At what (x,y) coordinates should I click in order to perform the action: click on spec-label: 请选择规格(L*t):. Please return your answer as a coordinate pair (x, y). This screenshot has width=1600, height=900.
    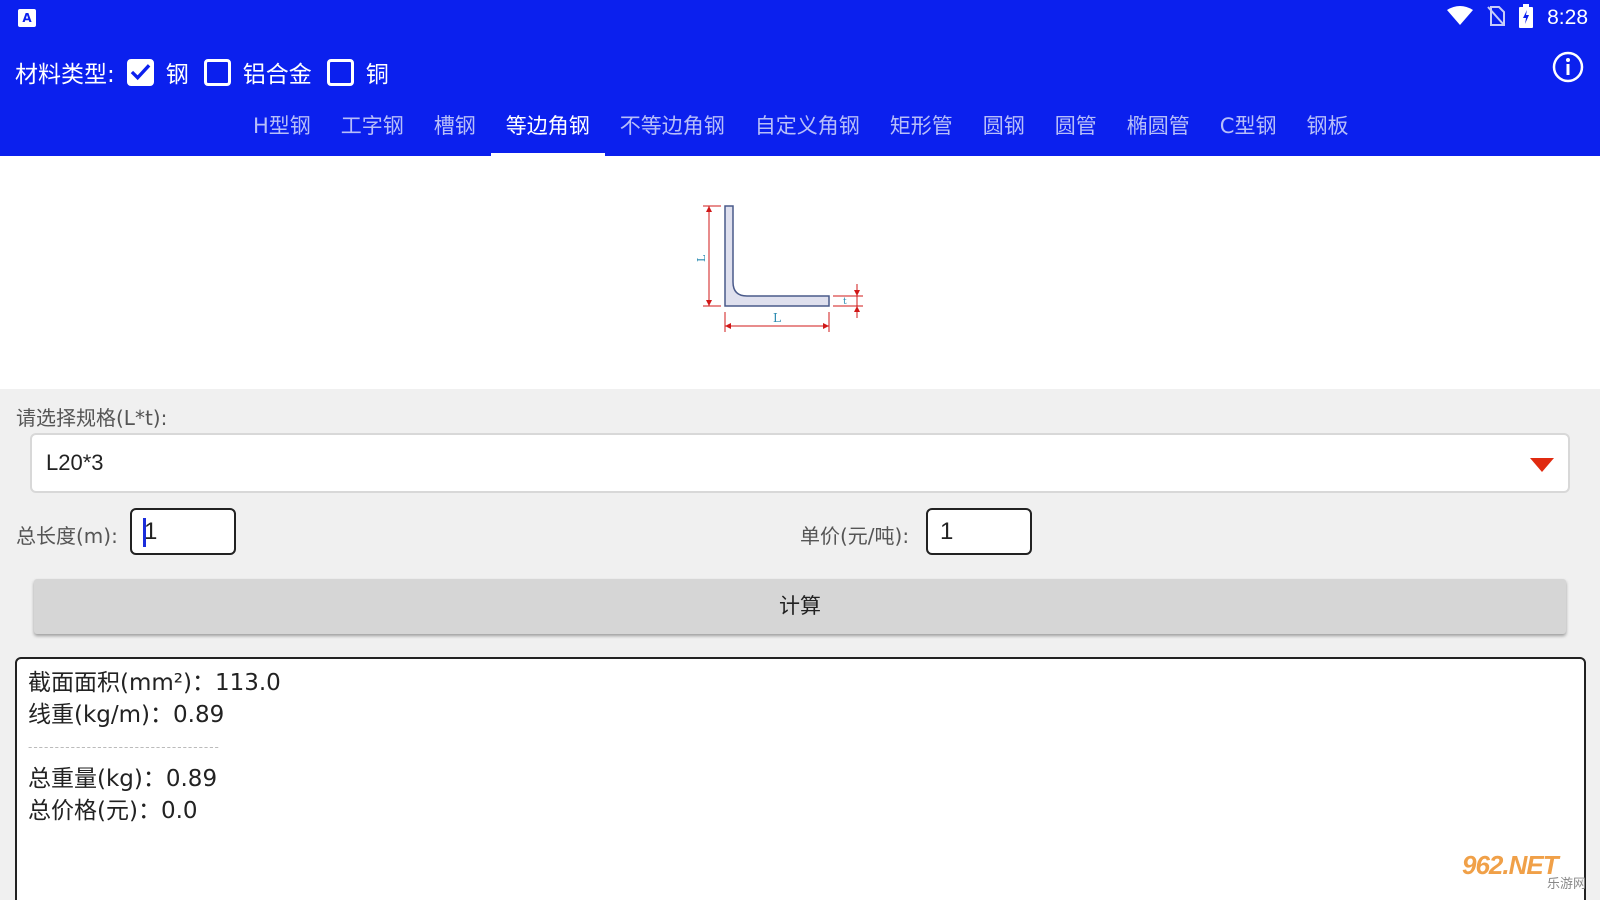
    Looking at the image, I should click on (92, 418).